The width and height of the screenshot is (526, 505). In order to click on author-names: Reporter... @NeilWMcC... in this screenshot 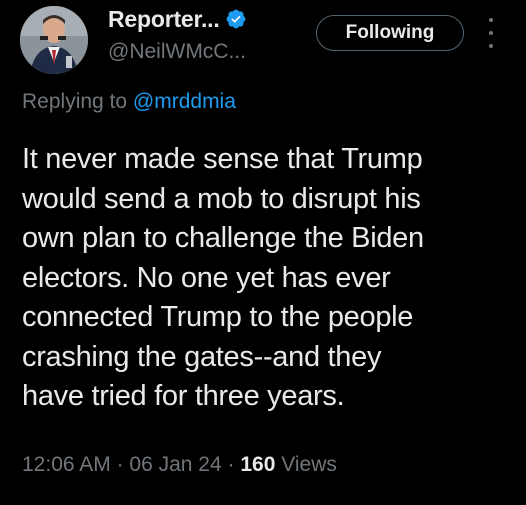, I will do `click(208, 34)`.